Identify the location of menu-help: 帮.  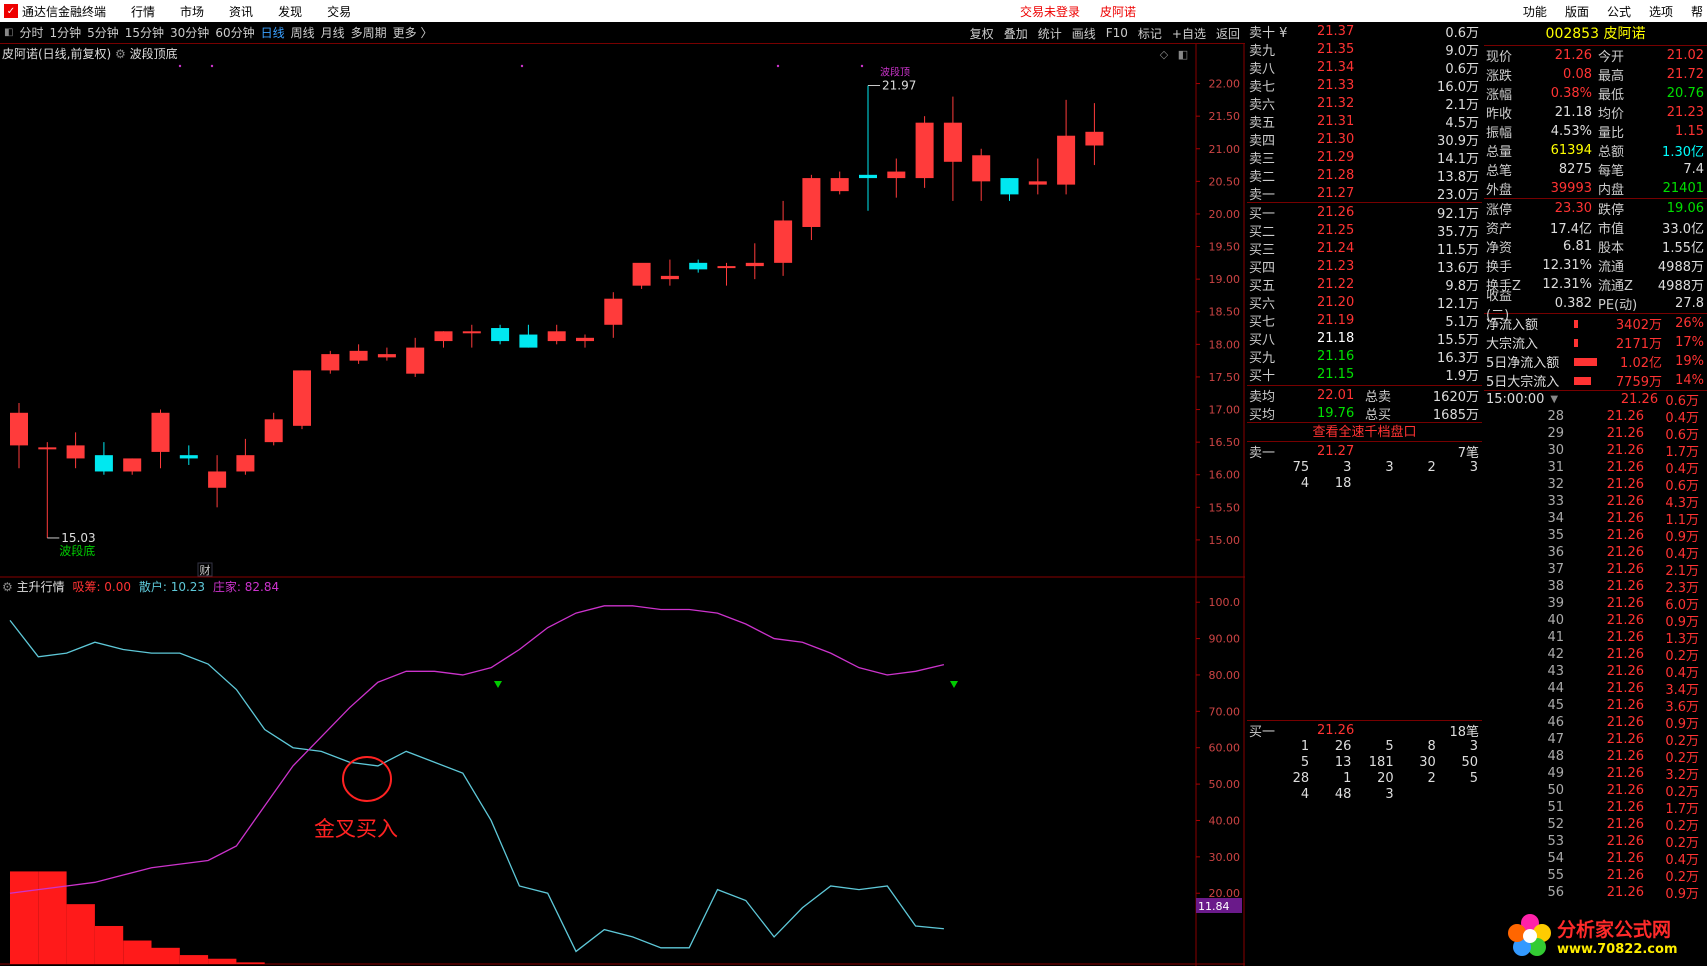
(1697, 11).